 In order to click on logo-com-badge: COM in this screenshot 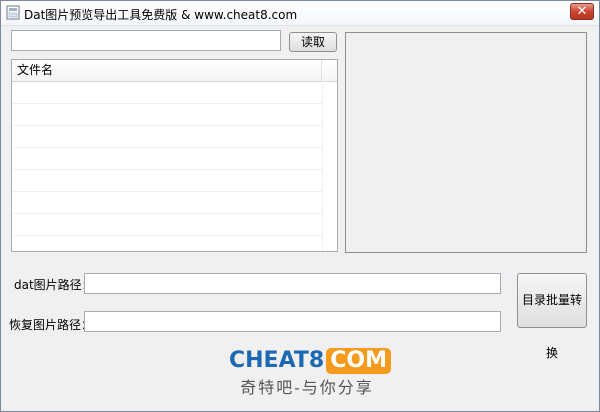, I will do `click(358, 361)`.